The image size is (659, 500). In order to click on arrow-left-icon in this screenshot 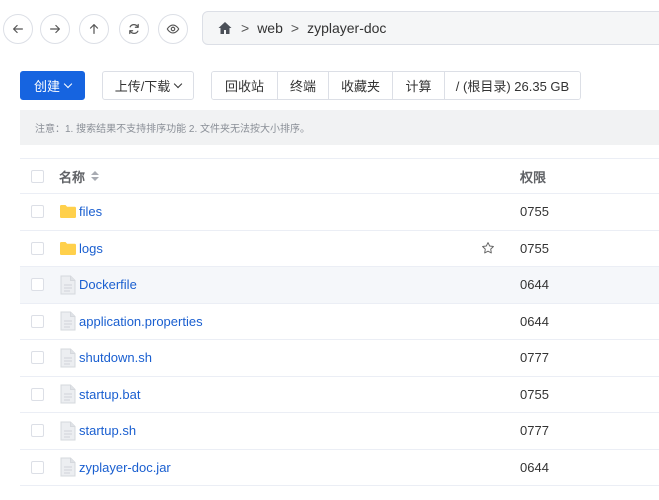, I will do `click(18, 29)`.